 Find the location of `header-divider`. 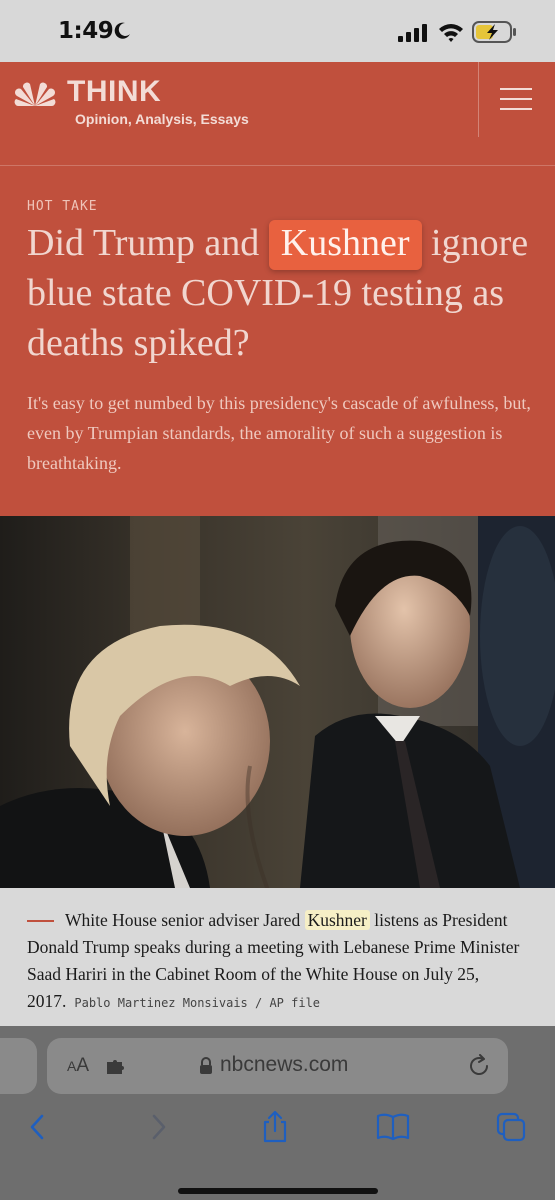

header-divider is located at coordinates (478, 99).